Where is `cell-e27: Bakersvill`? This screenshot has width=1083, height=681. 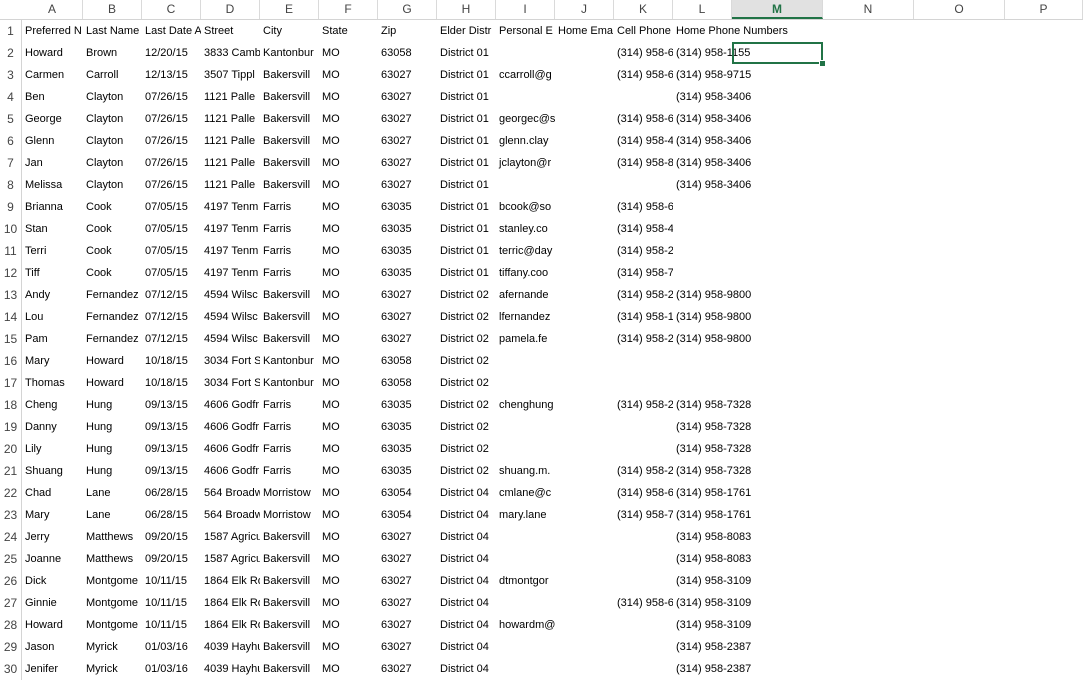
cell-e27: Bakersvill is located at coordinates (289, 603).